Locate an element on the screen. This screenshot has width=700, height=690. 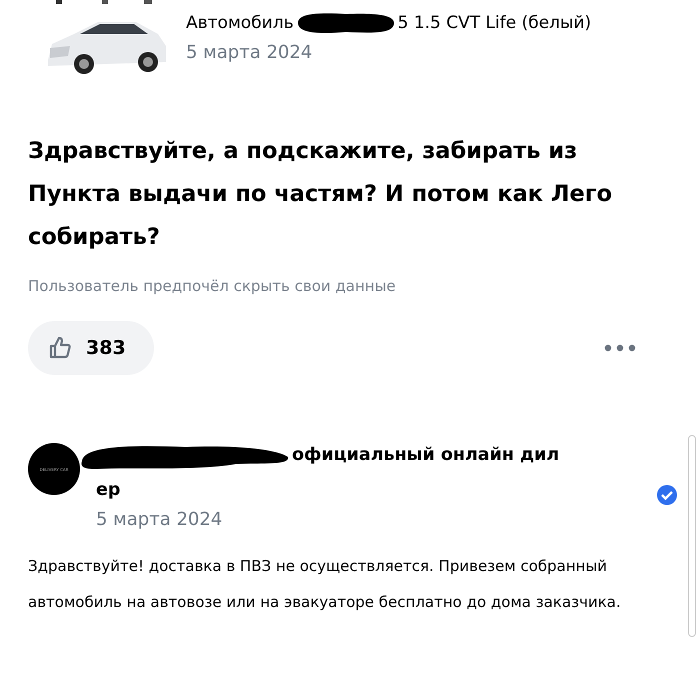
product-title: 5 1.5 CVT Life (белый) is located at coordinates (495, 23).